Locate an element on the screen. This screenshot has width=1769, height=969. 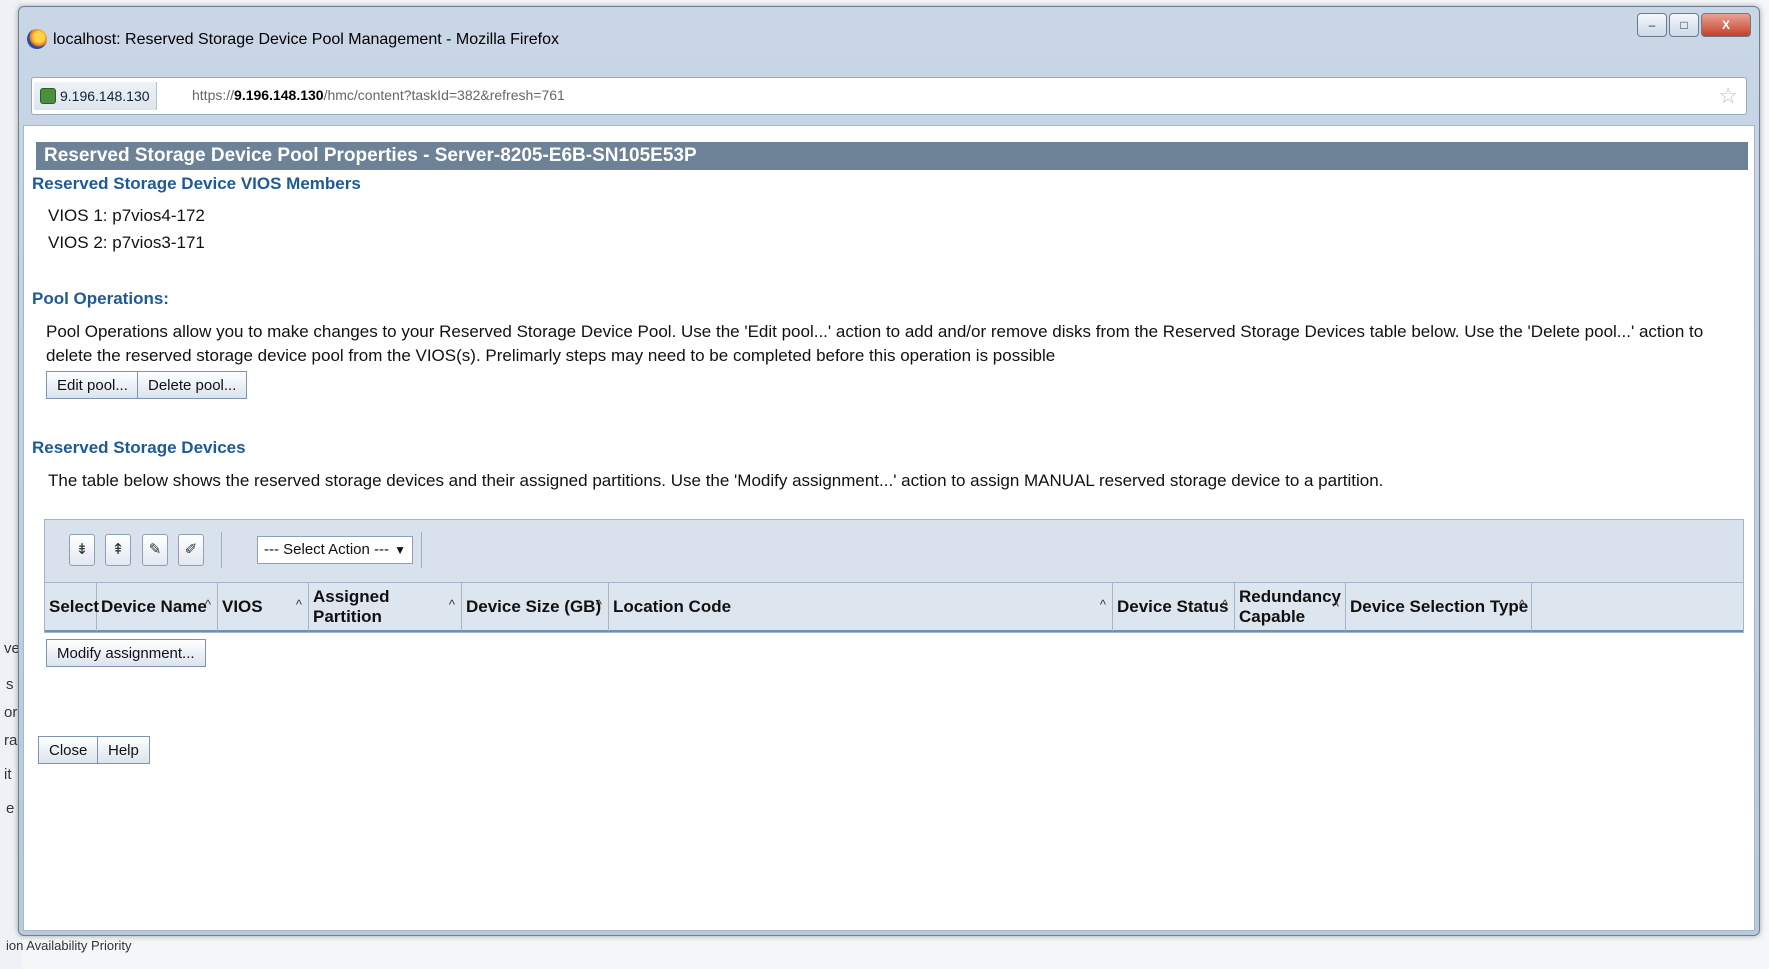
column-label: Device Status is located at coordinates (1173, 606).